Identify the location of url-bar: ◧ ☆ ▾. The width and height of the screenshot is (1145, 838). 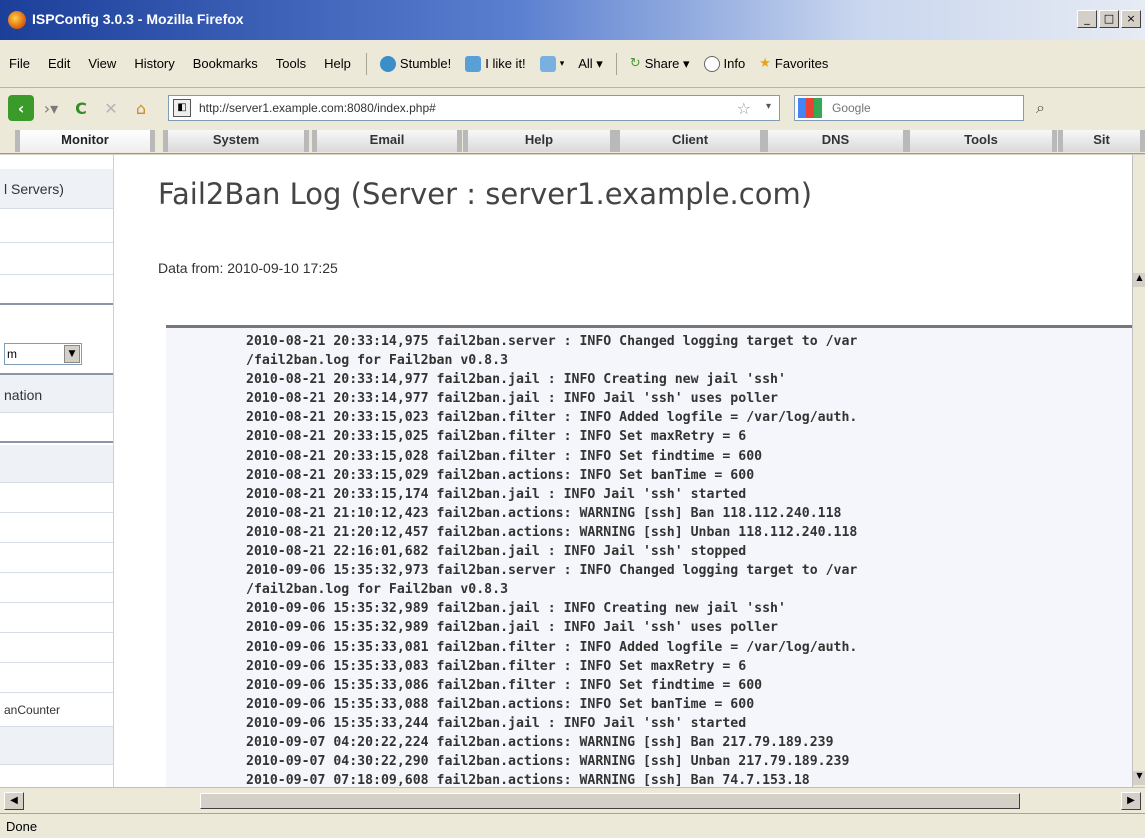
(474, 108).